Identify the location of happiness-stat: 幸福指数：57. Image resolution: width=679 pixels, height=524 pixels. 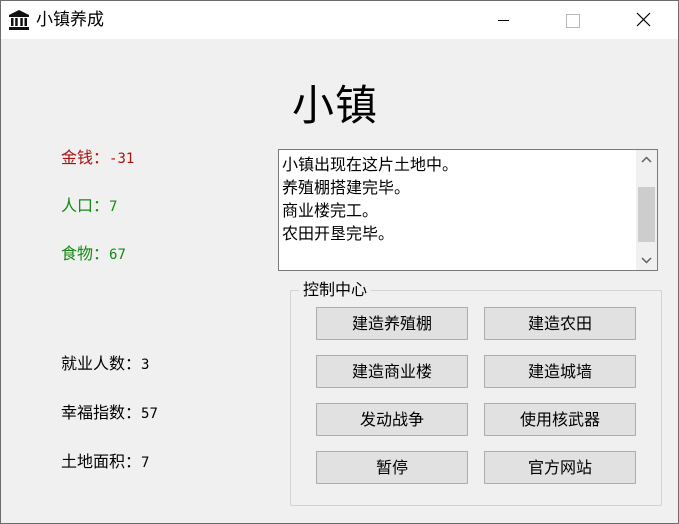
(109, 413).